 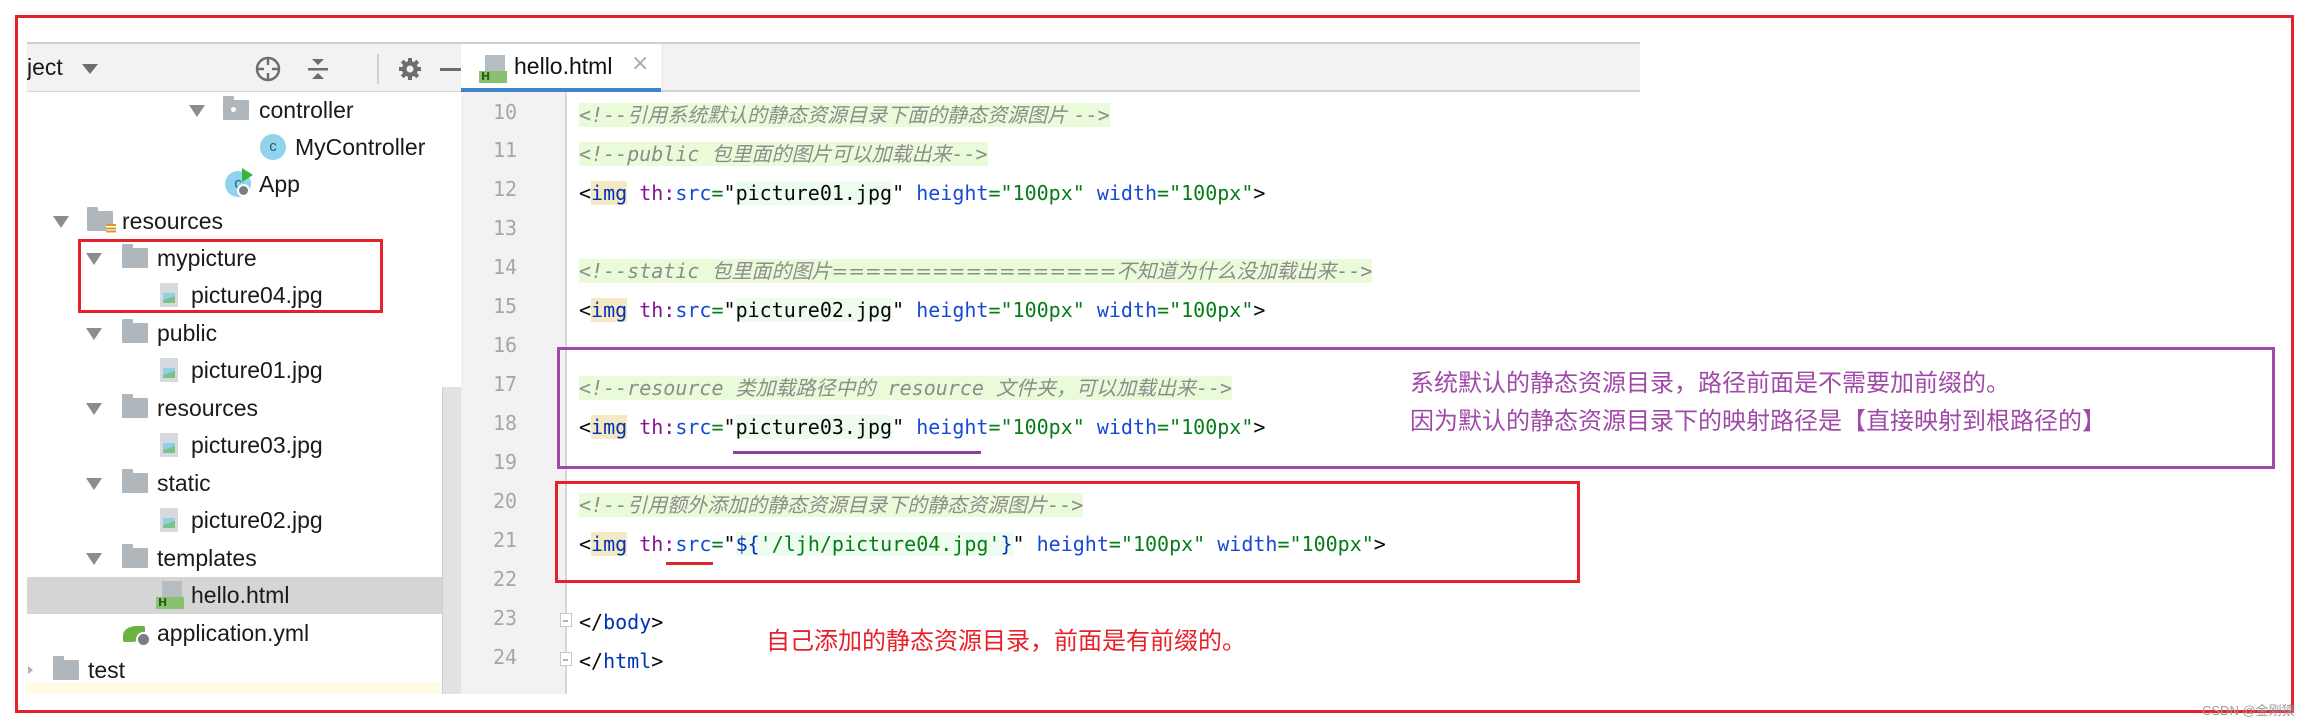 I want to click on annotation-note-default-2: 因为默认的静态资源目录下的映射路径是【直接映射到根路径的】, so click(x=1758, y=421).